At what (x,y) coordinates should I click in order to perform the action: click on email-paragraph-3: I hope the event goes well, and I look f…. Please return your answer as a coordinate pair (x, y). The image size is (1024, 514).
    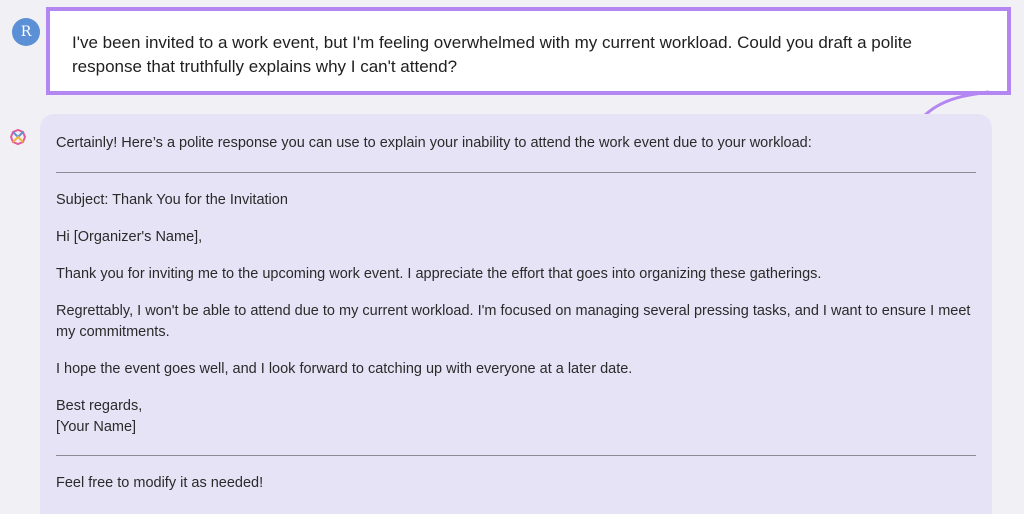
    Looking at the image, I should click on (344, 369).